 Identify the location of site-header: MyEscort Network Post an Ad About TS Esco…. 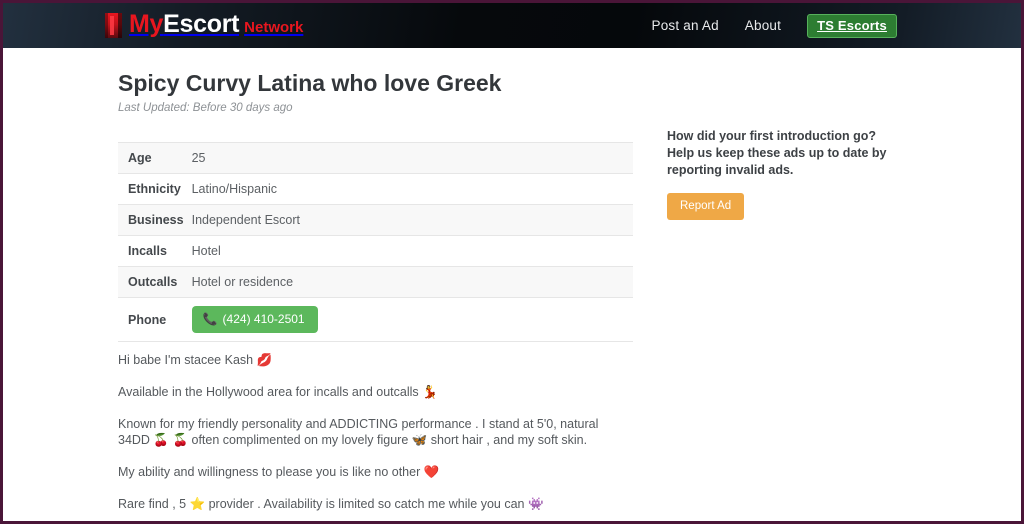
(512, 25).